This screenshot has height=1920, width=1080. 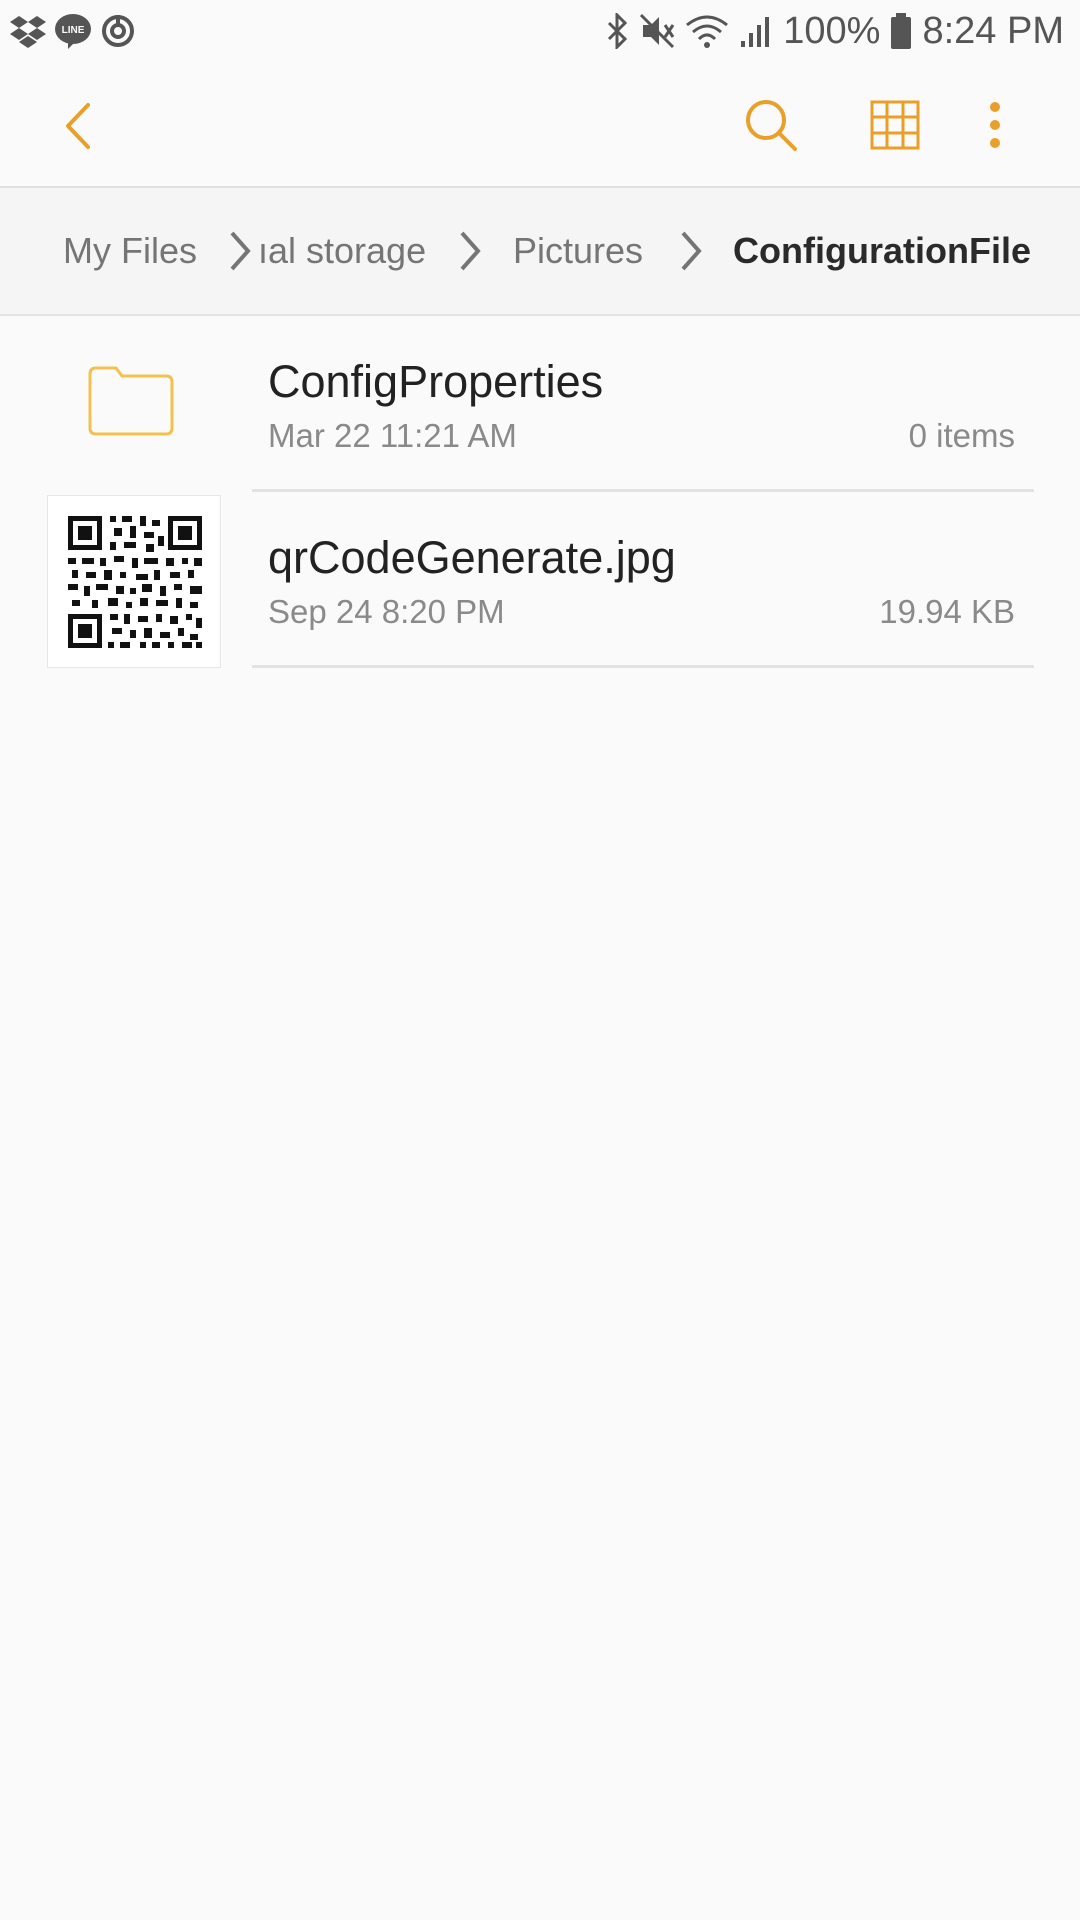 What do you see at coordinates (28, 31) in the screenshot?
I see `dropbox-icon` at bounding box center [28, 31].